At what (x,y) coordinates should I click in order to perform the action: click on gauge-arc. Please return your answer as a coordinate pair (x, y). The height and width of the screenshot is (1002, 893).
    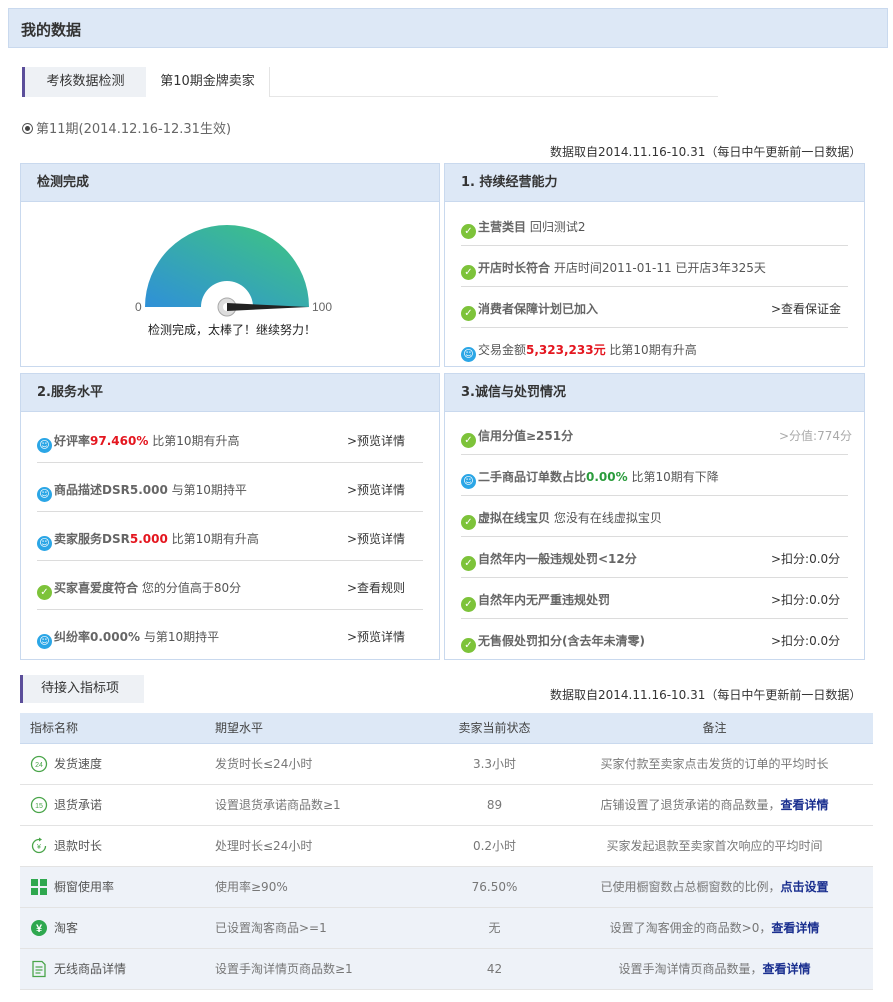
    Looking at the image, I should click on (227, 266).